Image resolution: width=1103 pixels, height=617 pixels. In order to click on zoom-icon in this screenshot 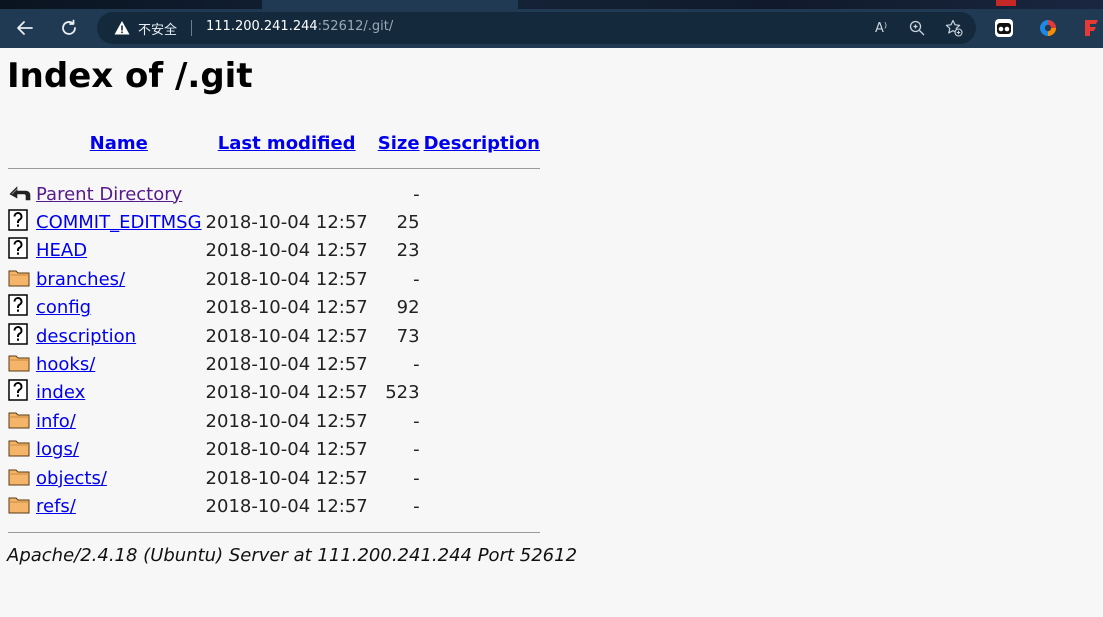, I will do `click(917, 28)`.